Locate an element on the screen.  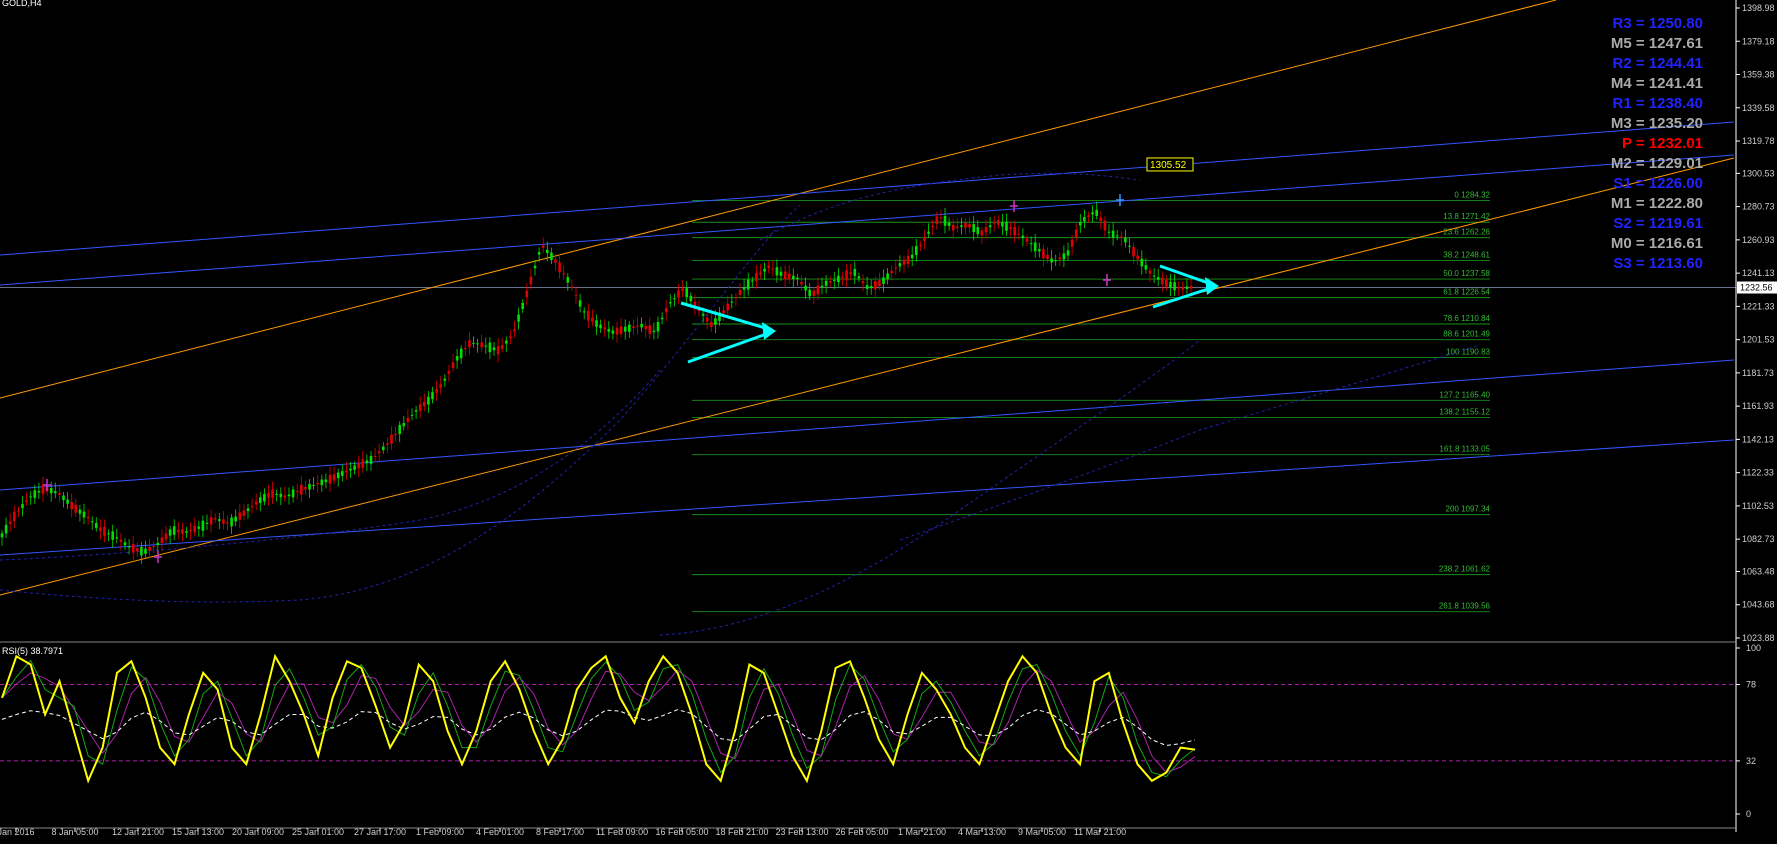
pivot-level-r2: R2 = 1244.41 is located at coordinates (1658, 63).